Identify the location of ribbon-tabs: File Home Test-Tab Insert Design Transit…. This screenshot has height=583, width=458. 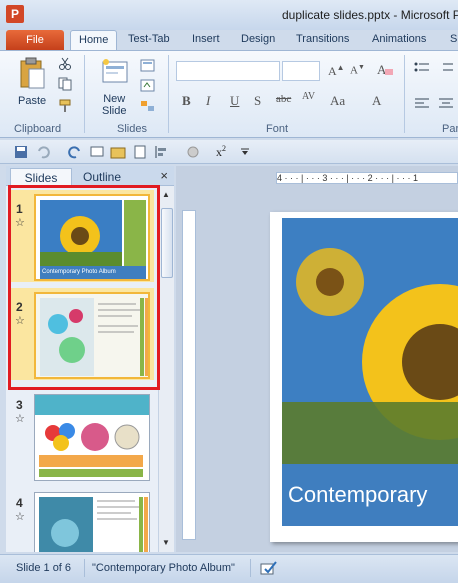
(229, 41).